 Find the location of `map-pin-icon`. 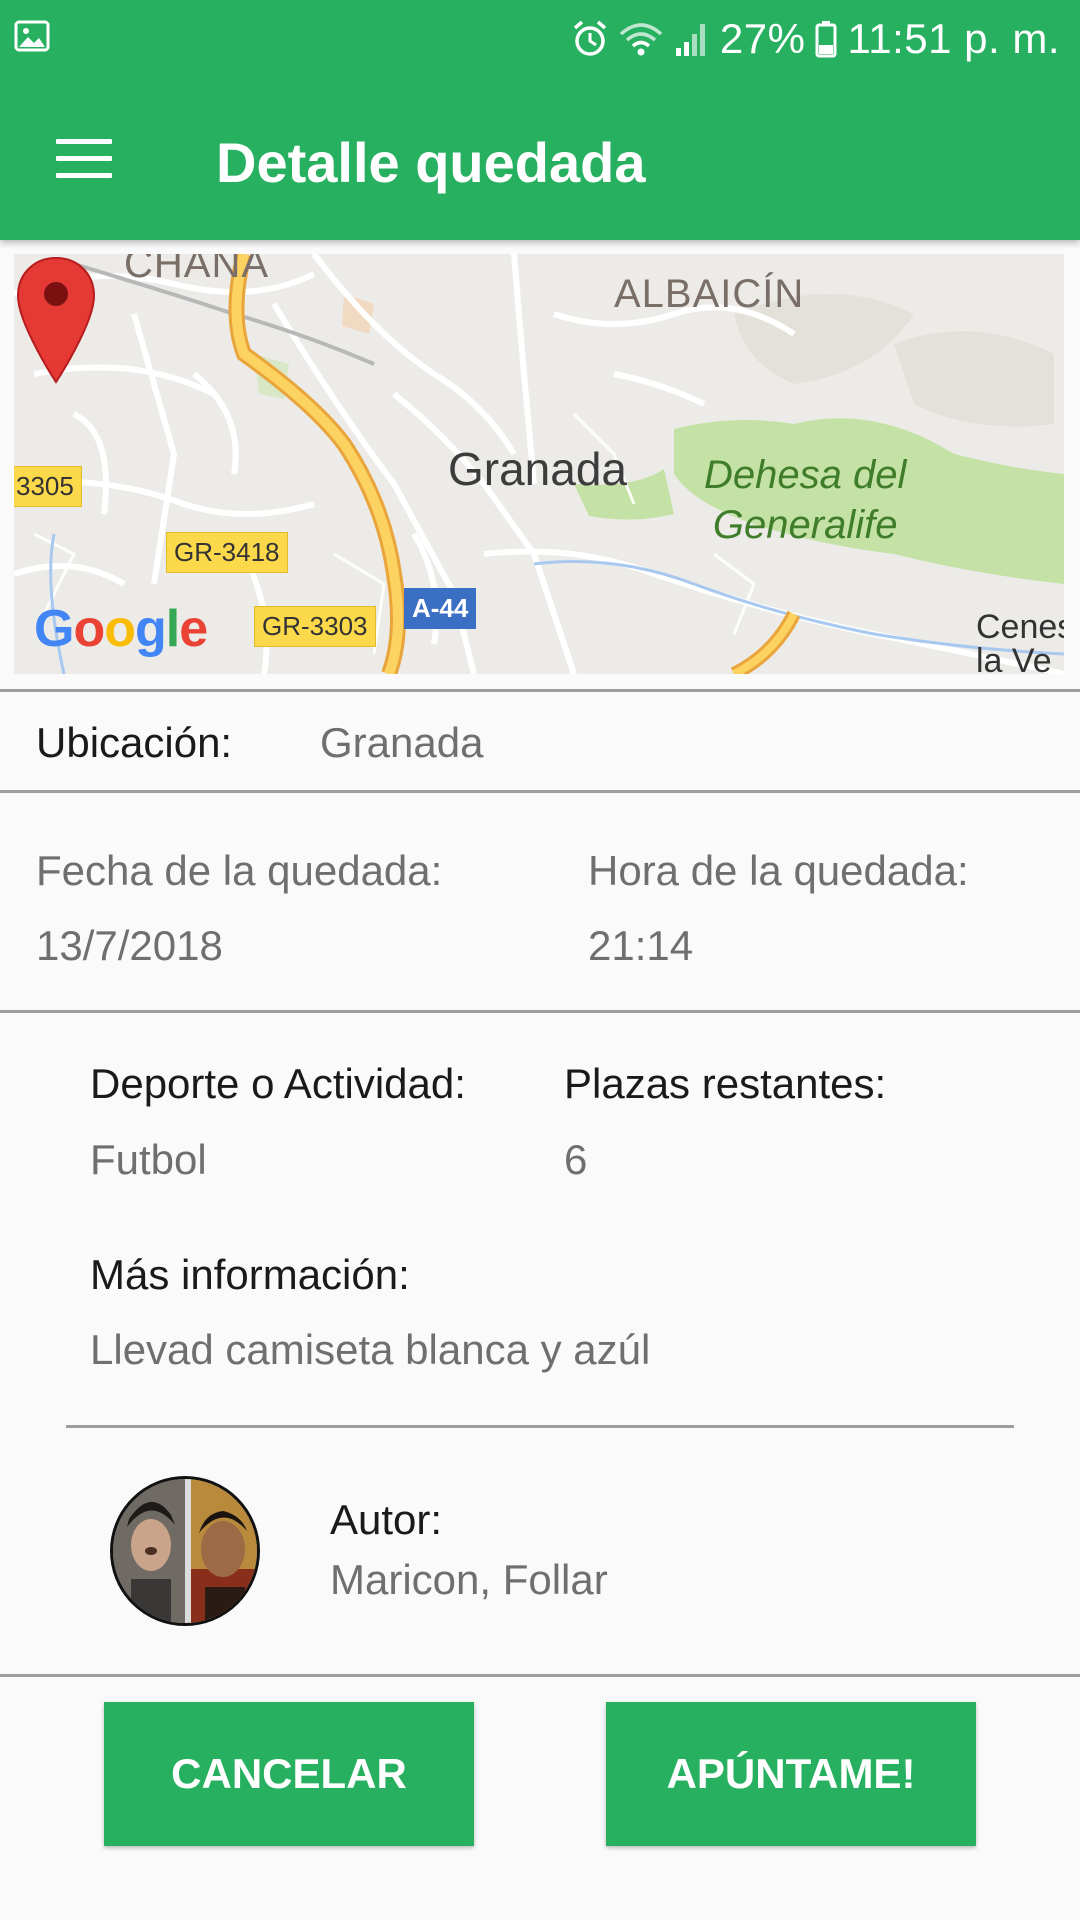

map-pin-icon is located at coordinates (56, 320).